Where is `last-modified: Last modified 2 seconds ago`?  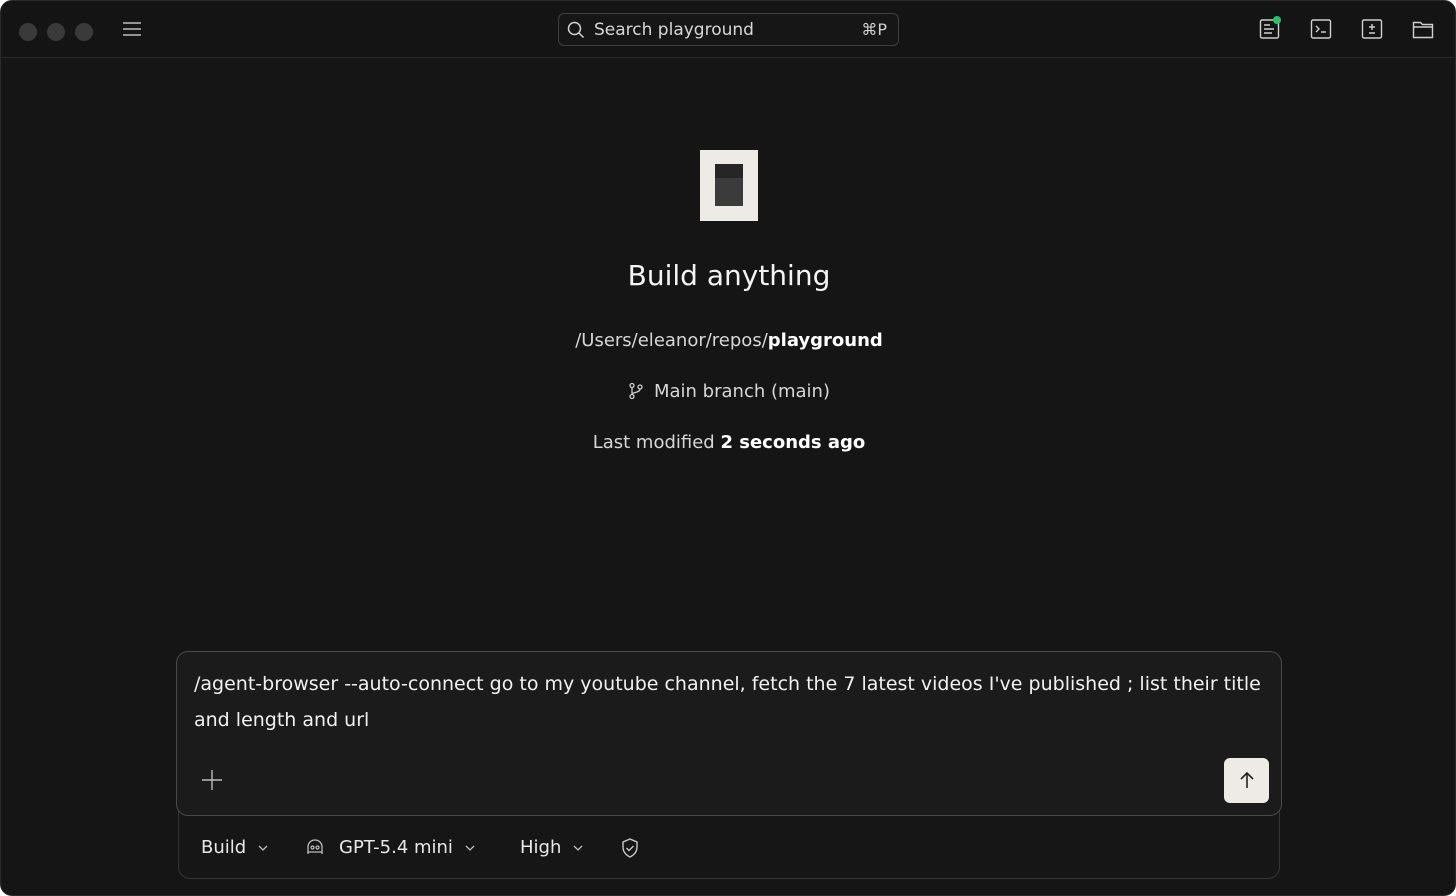
last-modified: Last modified 2 seconds ago is located at coordinates (728, 442).